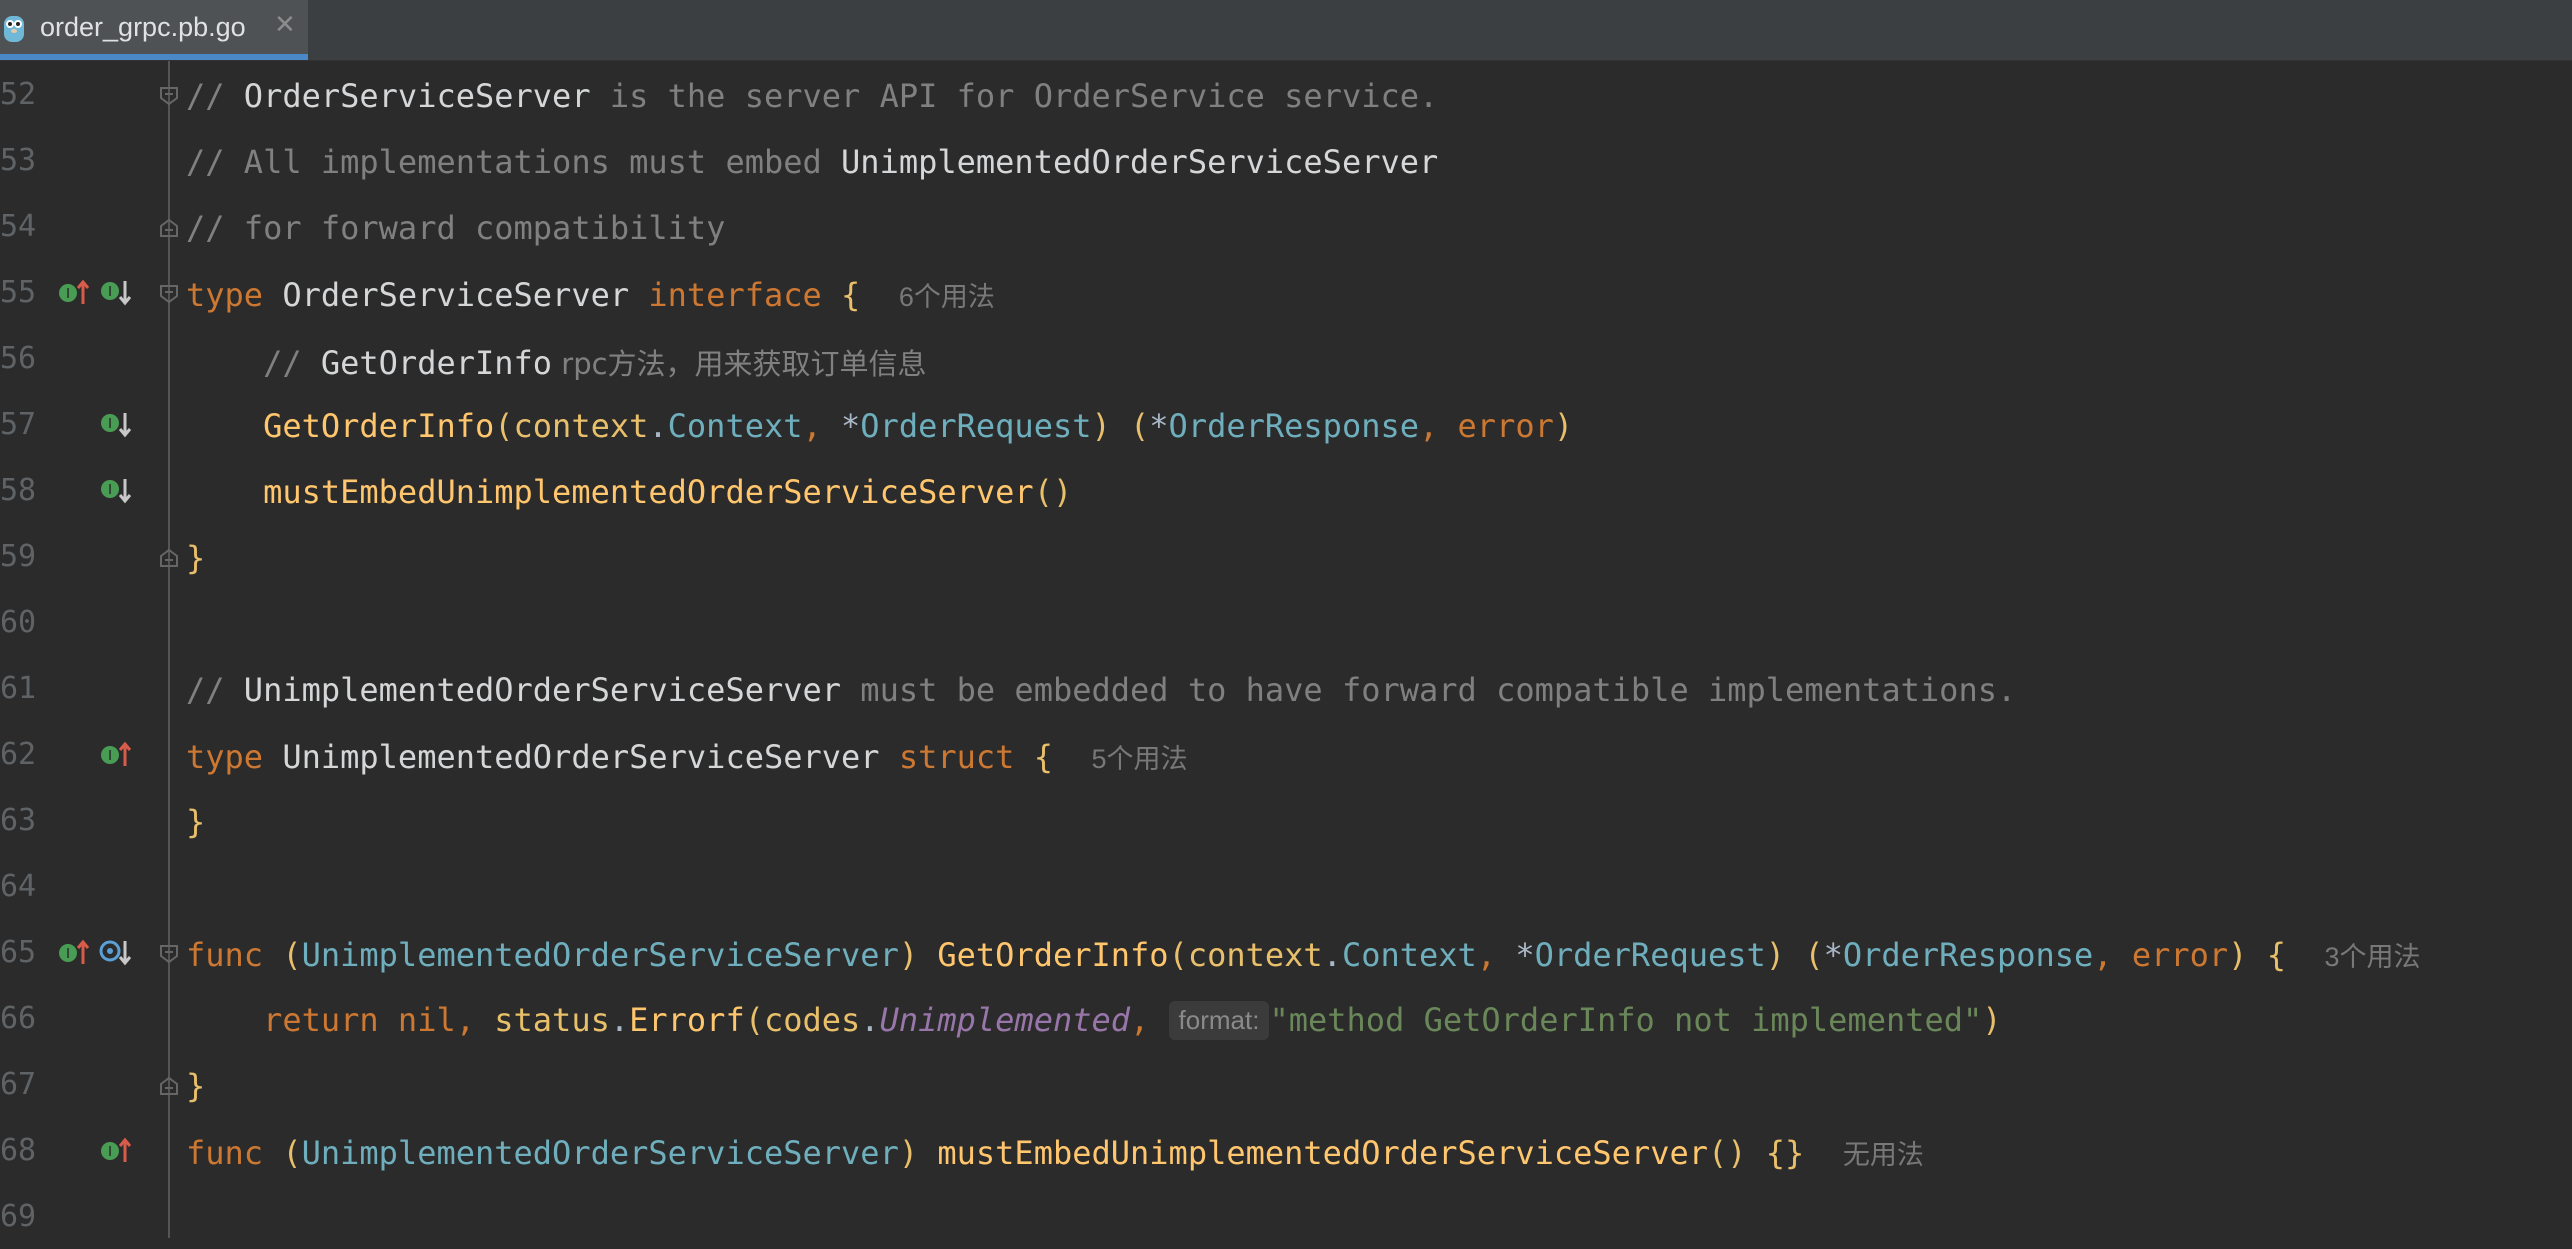  I want to click on method-name: GetOrderInfo, so click(378, 426).